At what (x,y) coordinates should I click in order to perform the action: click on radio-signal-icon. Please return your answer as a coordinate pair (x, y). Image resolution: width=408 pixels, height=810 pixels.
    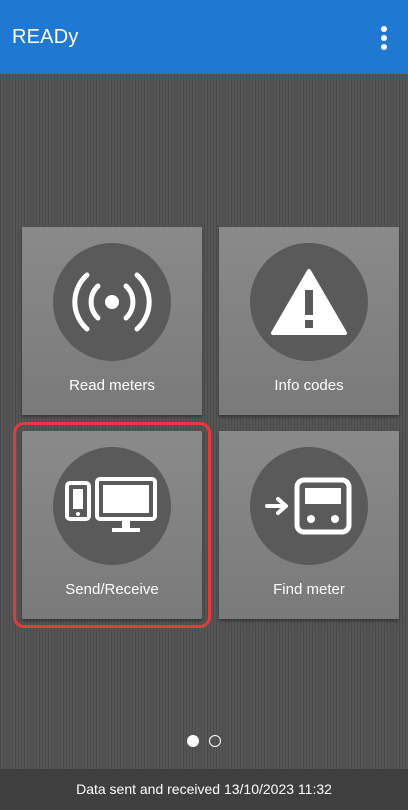
    Looking at the image, I should click on (112, 302).